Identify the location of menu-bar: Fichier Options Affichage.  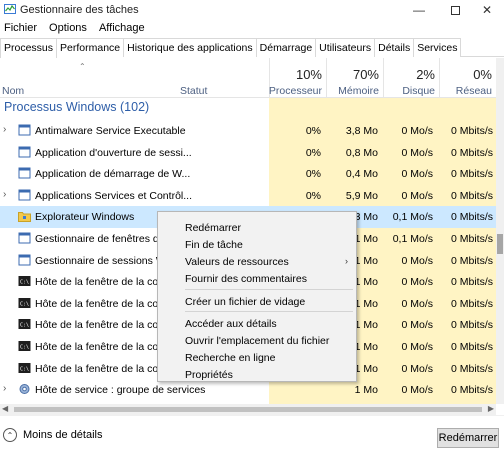
(252, 29).